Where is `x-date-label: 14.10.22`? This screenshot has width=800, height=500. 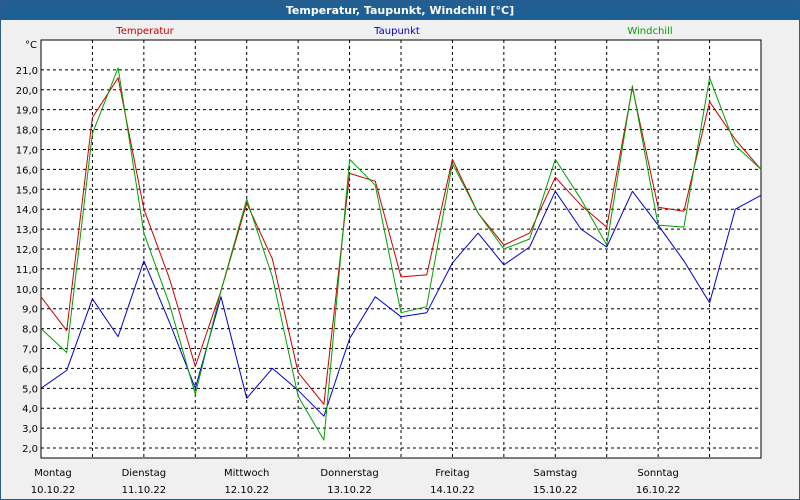 x-date-label: 14.10.22 is located at coordinates (452, 490).